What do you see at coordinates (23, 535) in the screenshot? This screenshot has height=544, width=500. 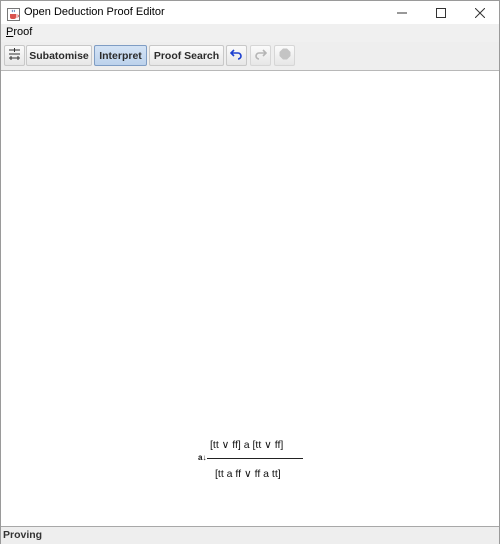 I see `status-text: Proving` at bounding box center [23, 535].